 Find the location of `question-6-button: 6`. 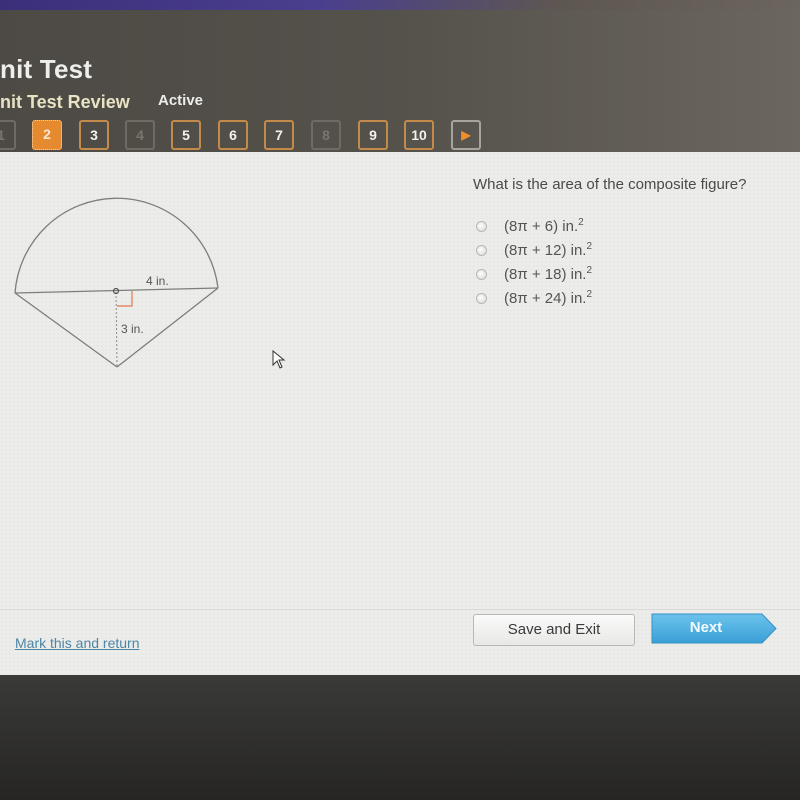

question-6-button: 6 is located at coordinates (233, 135).